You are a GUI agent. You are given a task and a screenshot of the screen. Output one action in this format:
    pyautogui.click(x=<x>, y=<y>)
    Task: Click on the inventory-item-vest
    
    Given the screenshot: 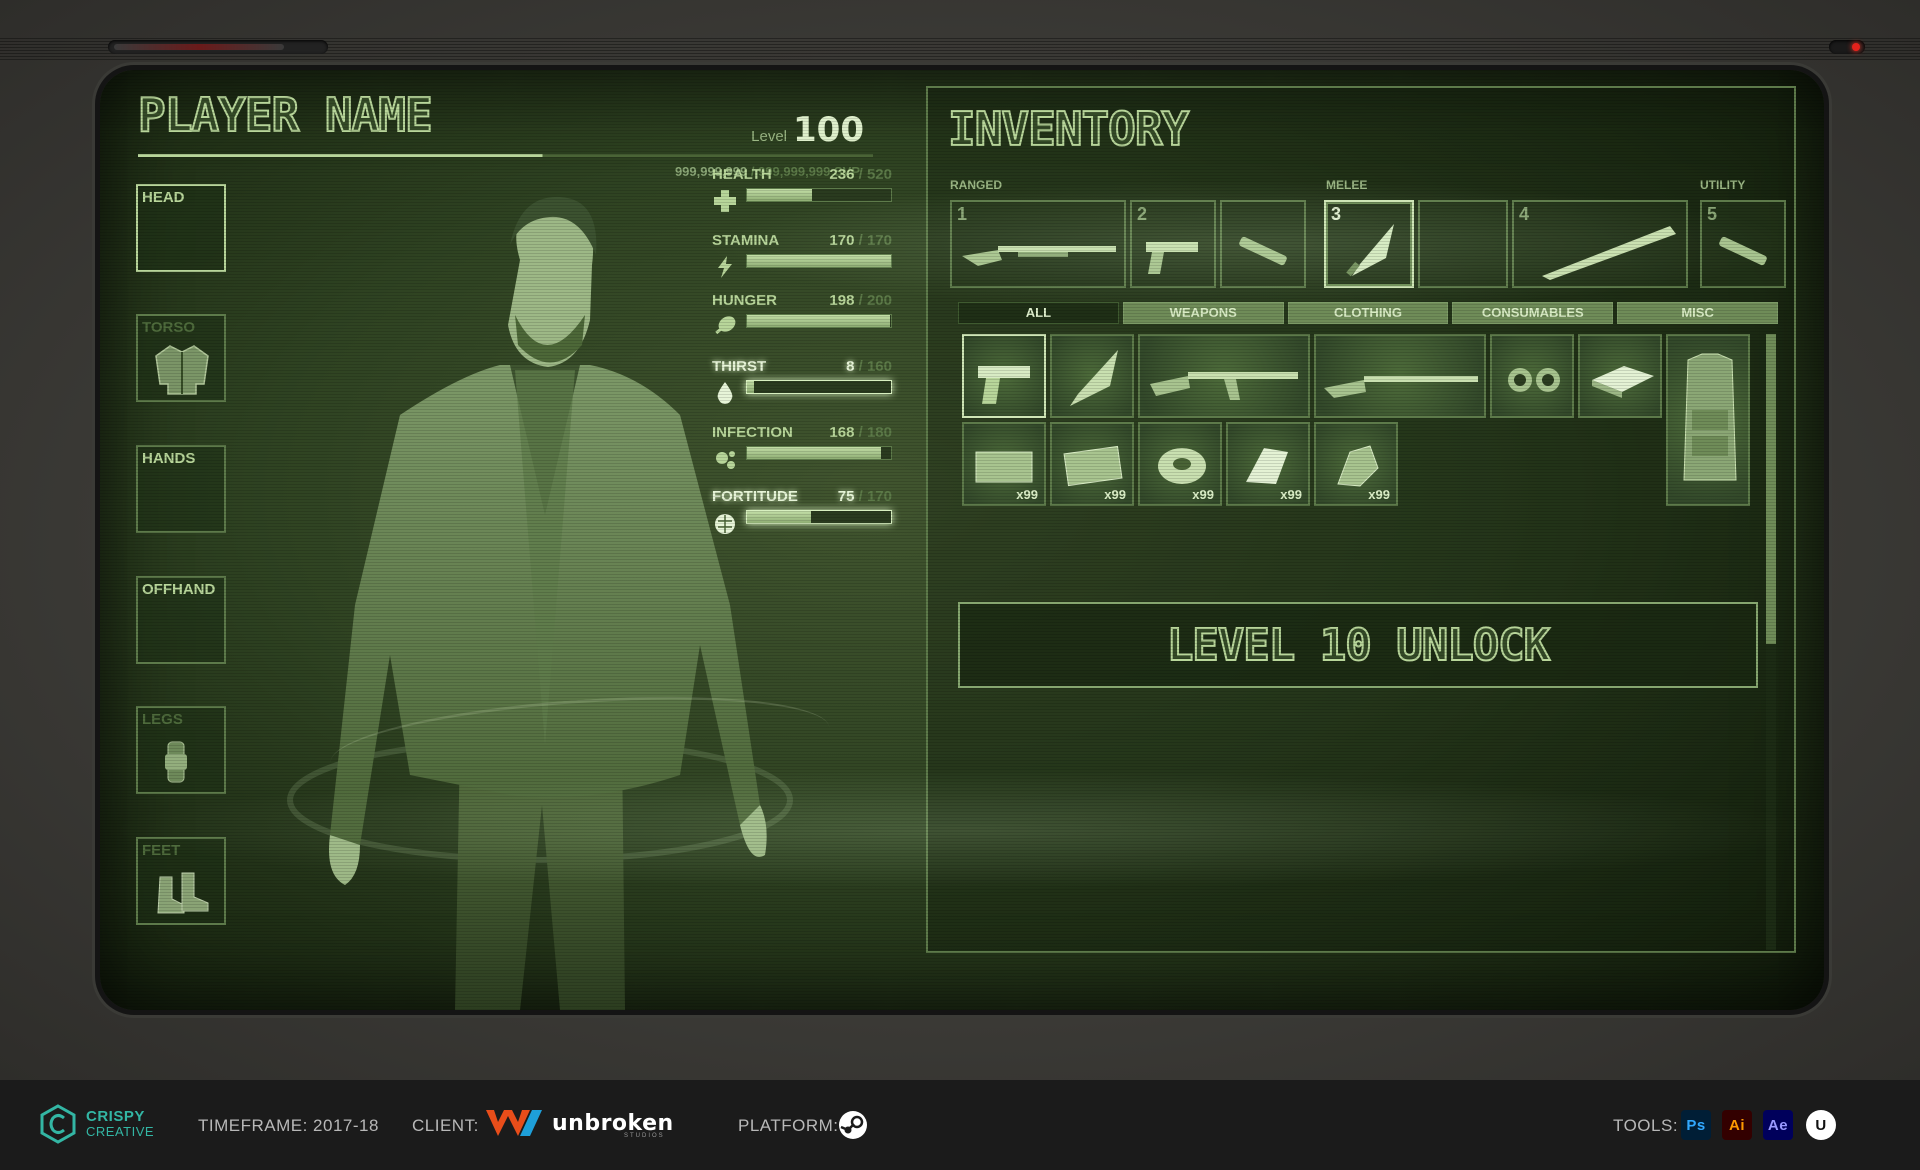 What is the action you would take?
    pyautogui.click(x=1708, y=420)
    